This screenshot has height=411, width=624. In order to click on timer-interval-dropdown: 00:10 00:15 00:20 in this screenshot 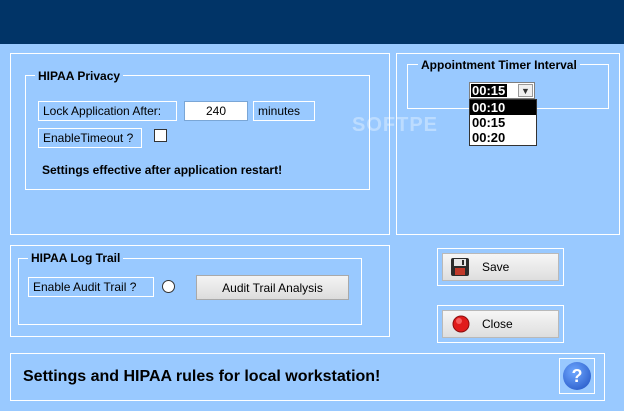, I will do `click(503, 122)`.